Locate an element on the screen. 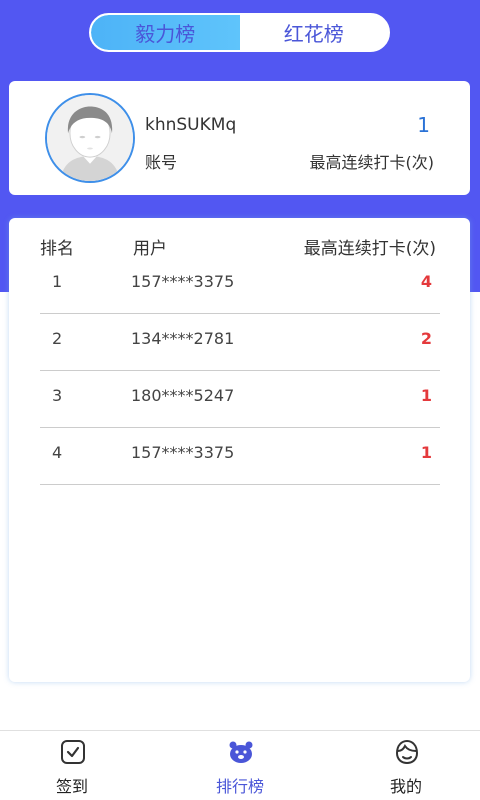  table-row: 4 157****3375 1 is located at coordinates (240, 456).